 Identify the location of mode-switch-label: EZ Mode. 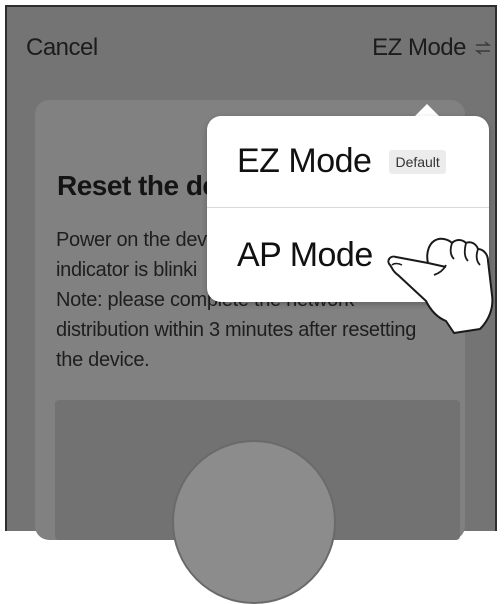
(419, 47).